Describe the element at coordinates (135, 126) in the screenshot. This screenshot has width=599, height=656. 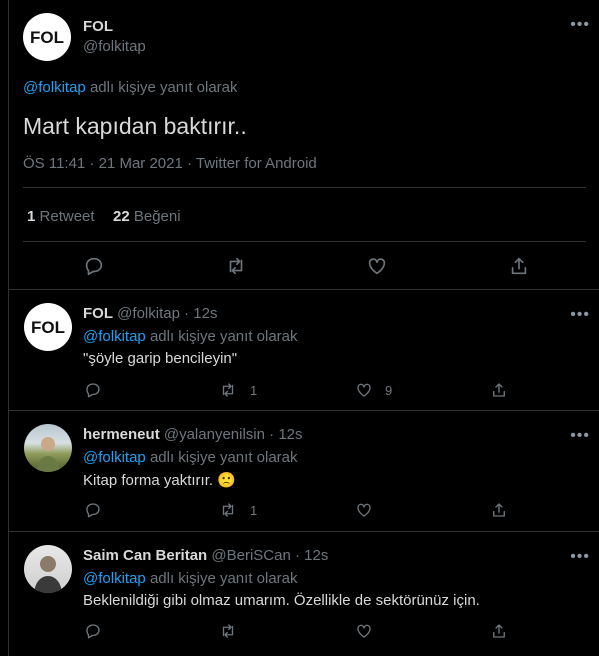
I see `tweet-text: Mart kapıdan baktırır..` at that location.